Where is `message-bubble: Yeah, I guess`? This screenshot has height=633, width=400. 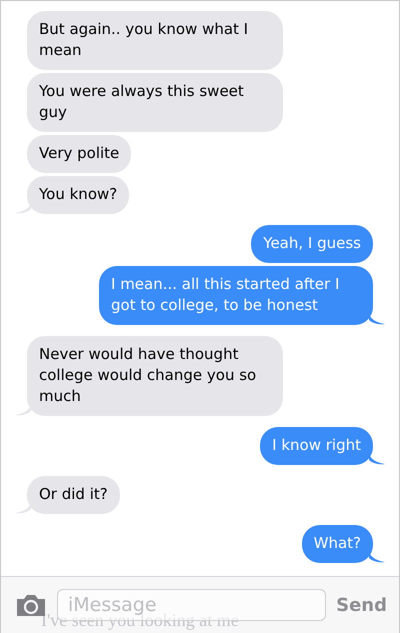 message-bubble: Yeah, I guess is located at coordinates (312, 244).